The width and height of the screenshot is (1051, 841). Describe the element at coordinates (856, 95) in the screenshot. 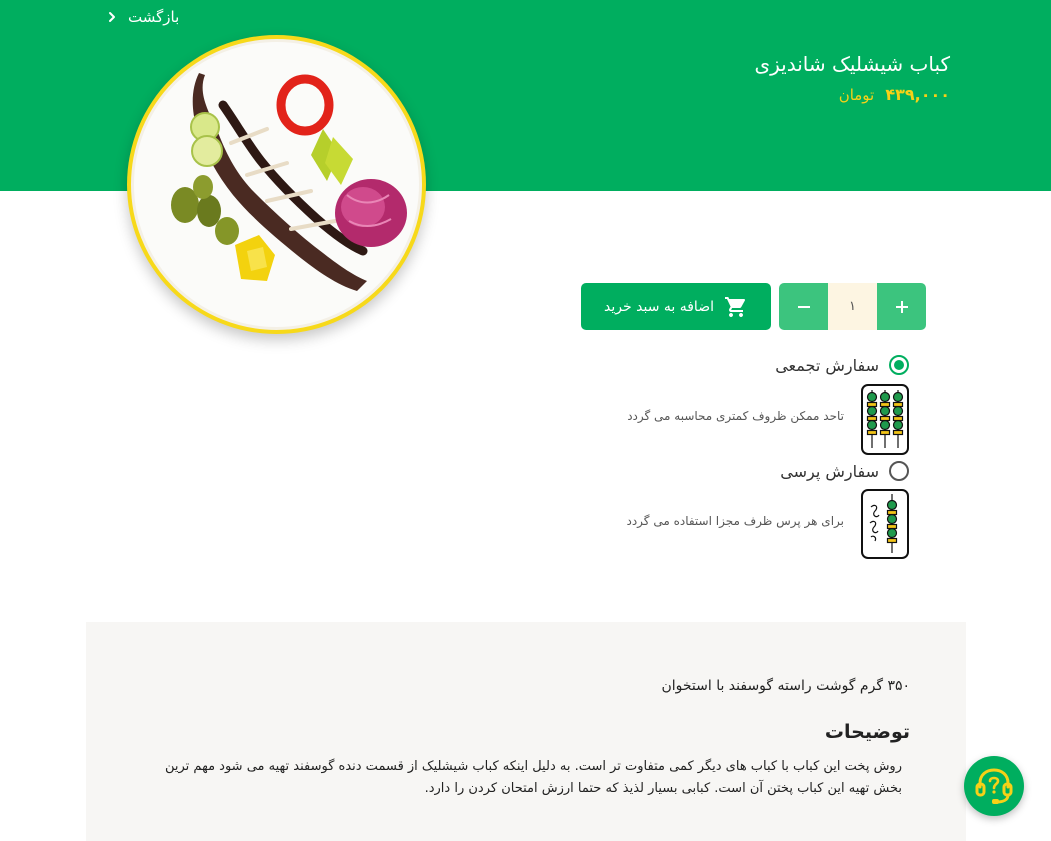

I see `price-currency: تومان` at that location.